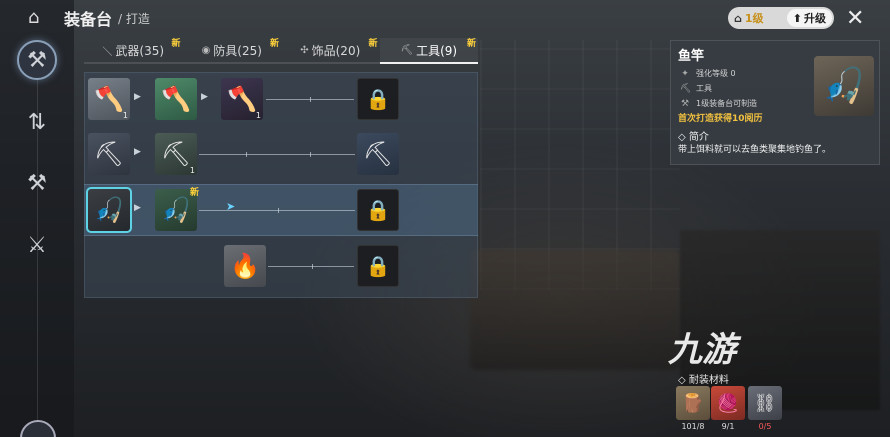 This screenshot has height=437, width=890. What do you see at coordinates (765, 426) in the screenshot?
I see `material-count: 0/5` at bounding box center [765, 426].